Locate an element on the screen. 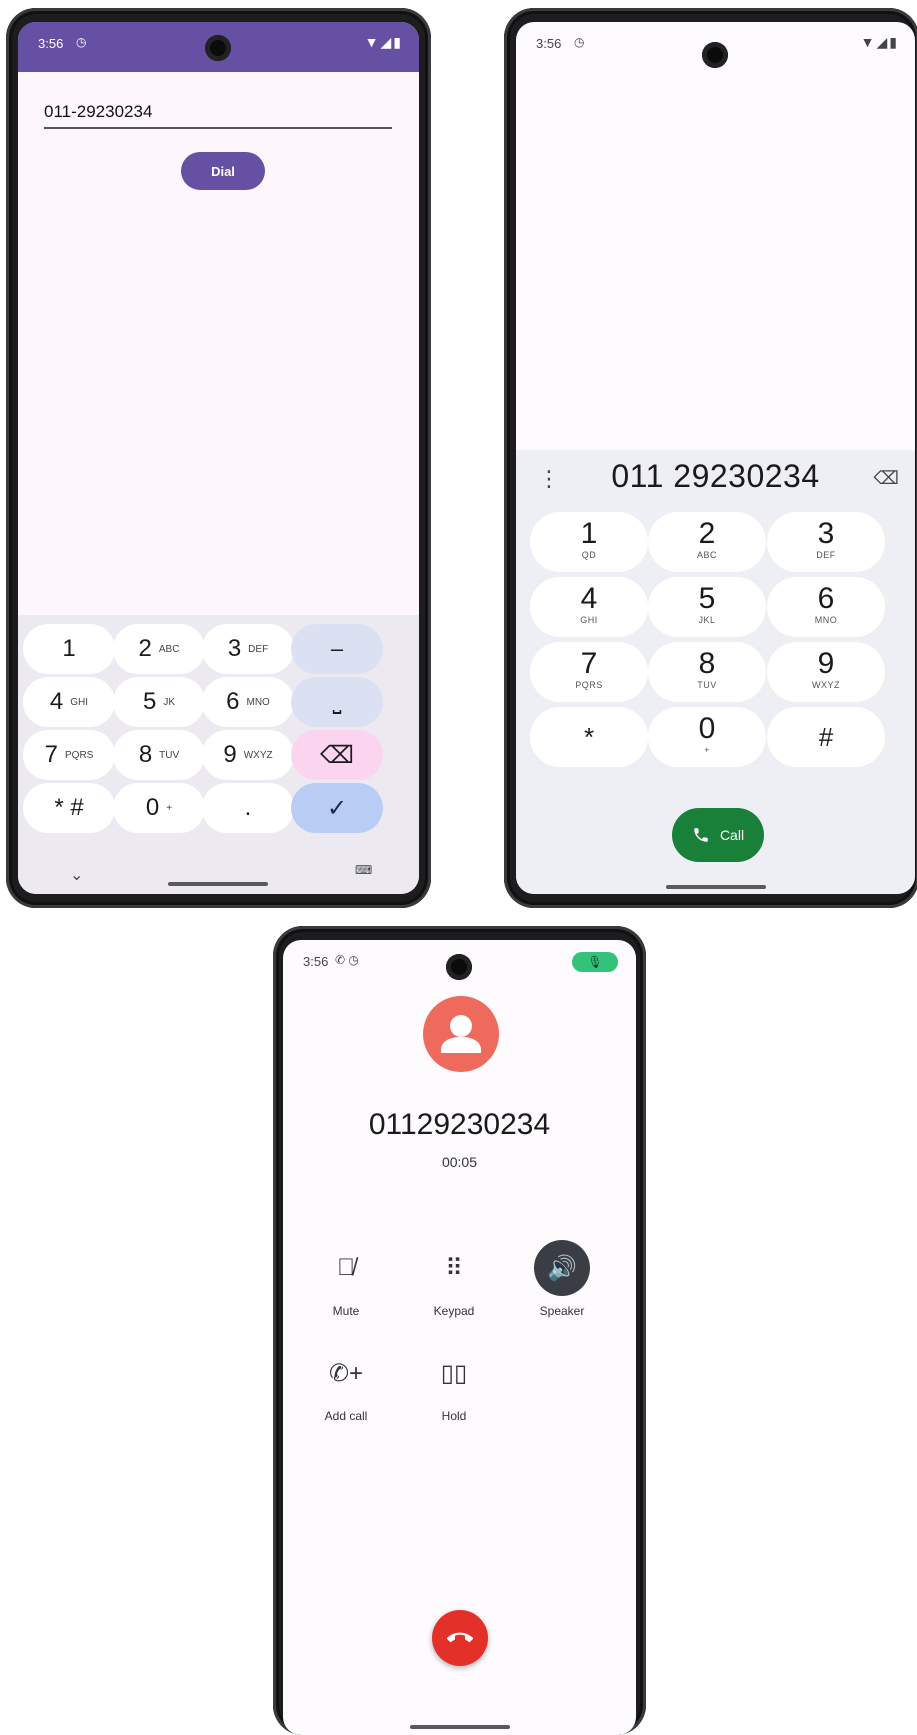 This screenshot has width=917, height=1735. dial-key-4: 4 GHI is located at coordinates (589, 607).